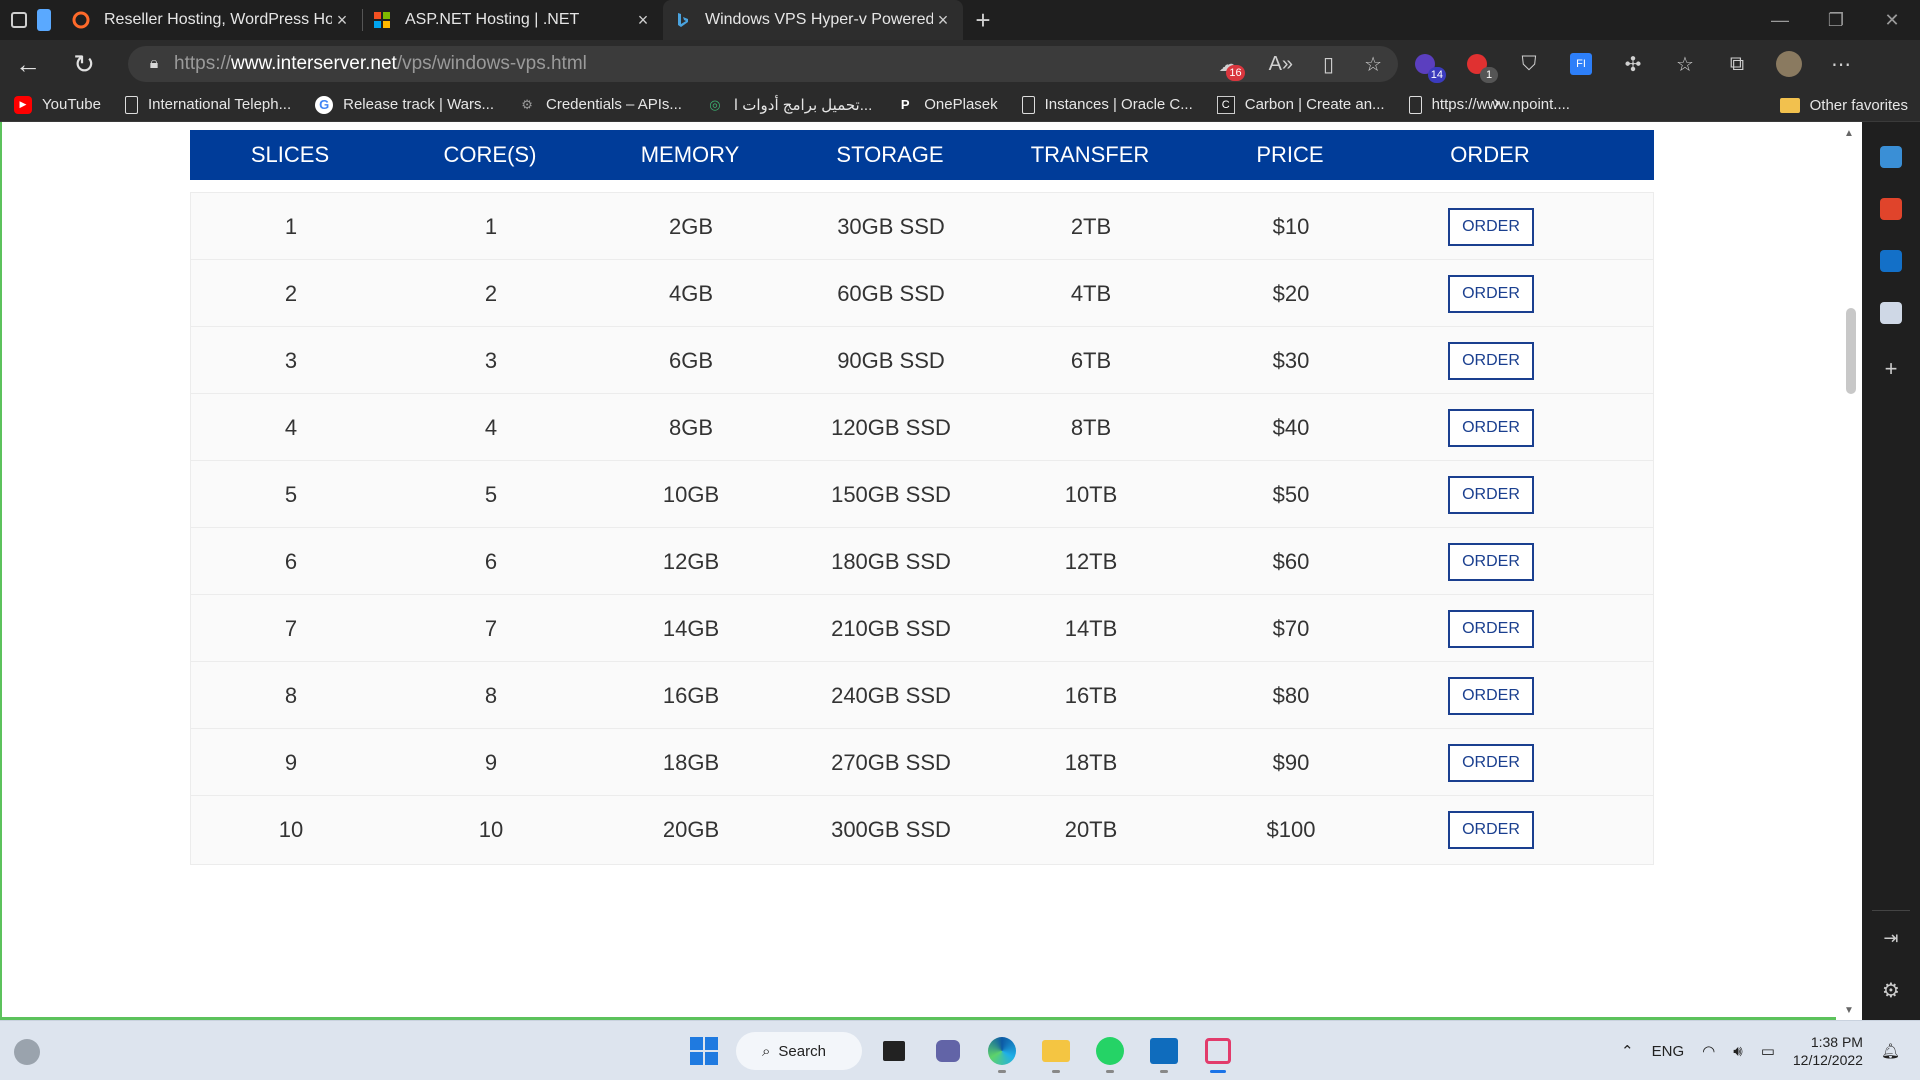 This screenshot has height=1080, width=1920. What do you see at coordinates (691, 829) in the screenshot?
I see `cell-memory: 20GB` at bounding box center [691, 829].